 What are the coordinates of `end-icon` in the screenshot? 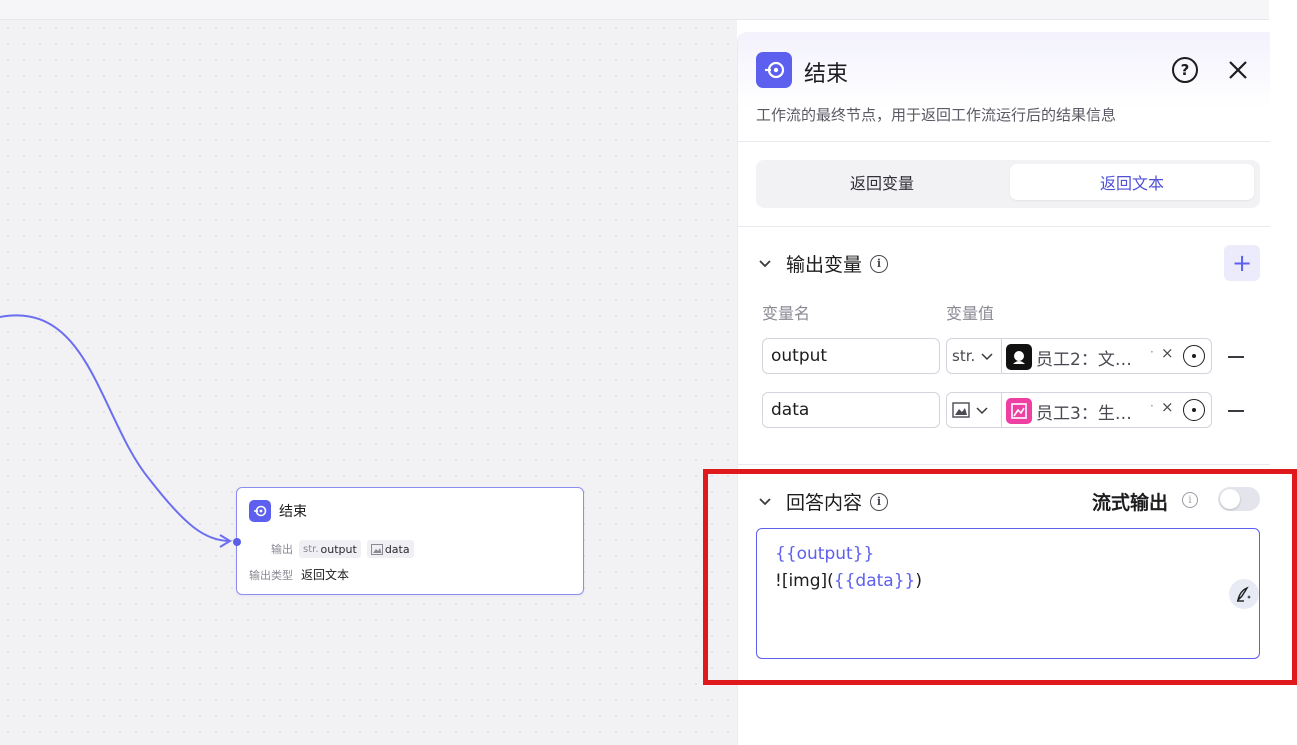 It's located at (774, 70).